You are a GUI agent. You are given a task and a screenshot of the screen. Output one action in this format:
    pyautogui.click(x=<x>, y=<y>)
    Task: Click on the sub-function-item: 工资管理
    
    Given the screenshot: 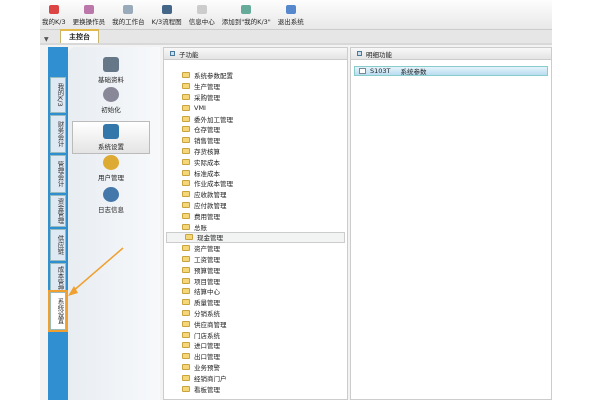 What is the action you would take?
    pyautogui.click(x=255, y=259)
    